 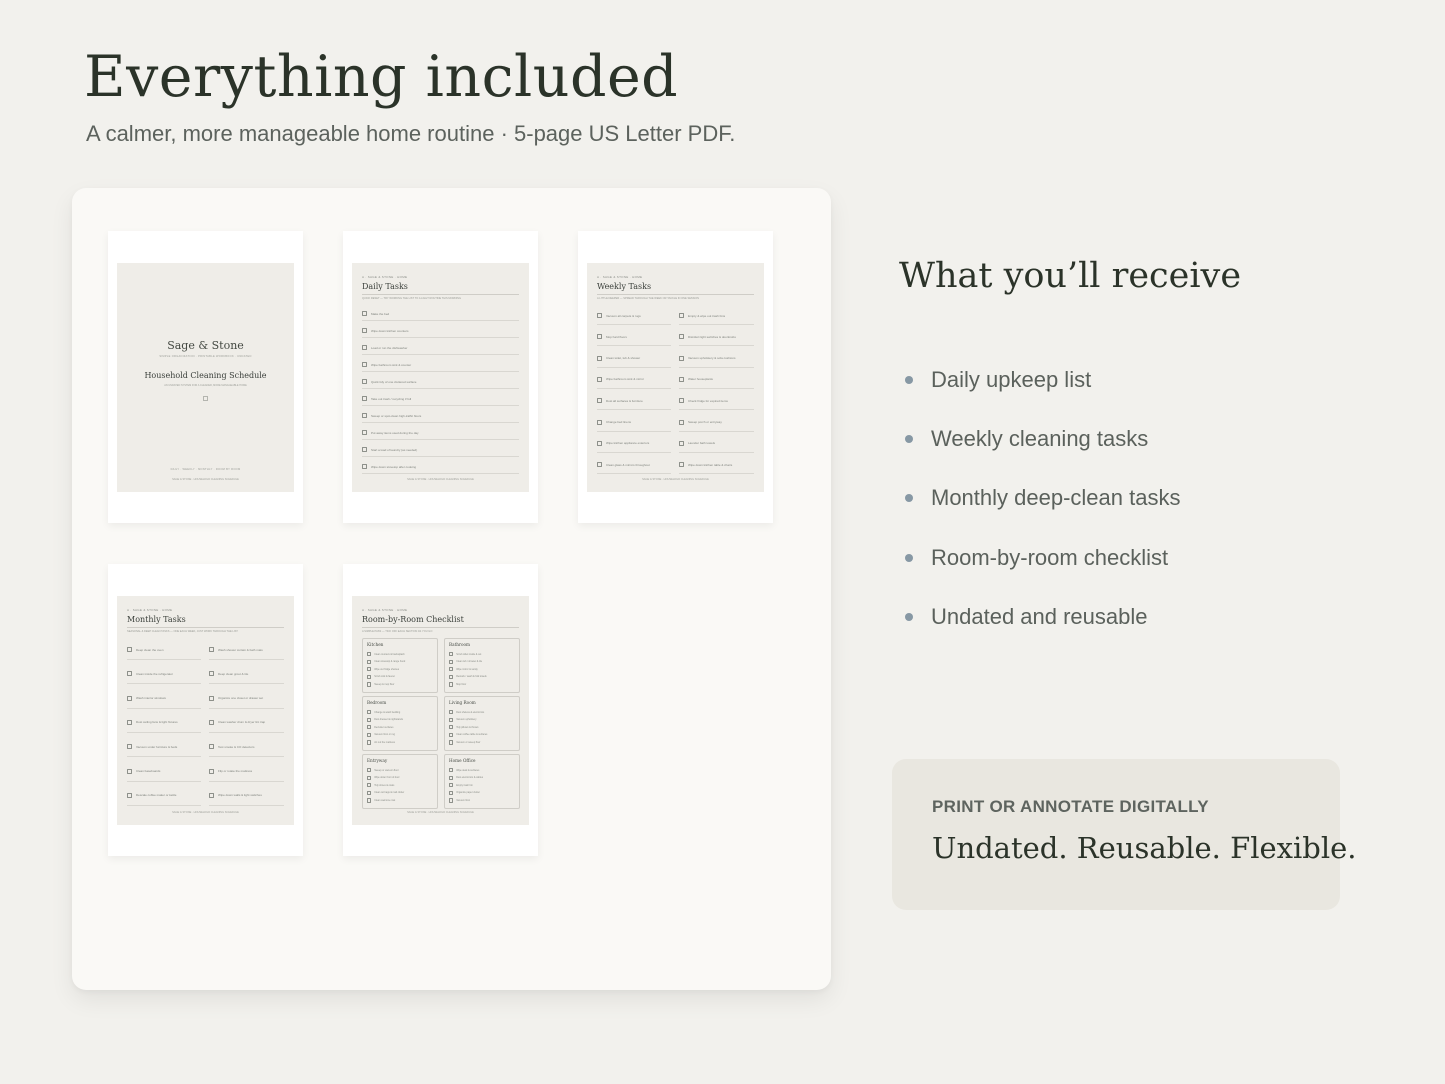 I want to click on room-name: Bathroom, so click(x=459, y=644).